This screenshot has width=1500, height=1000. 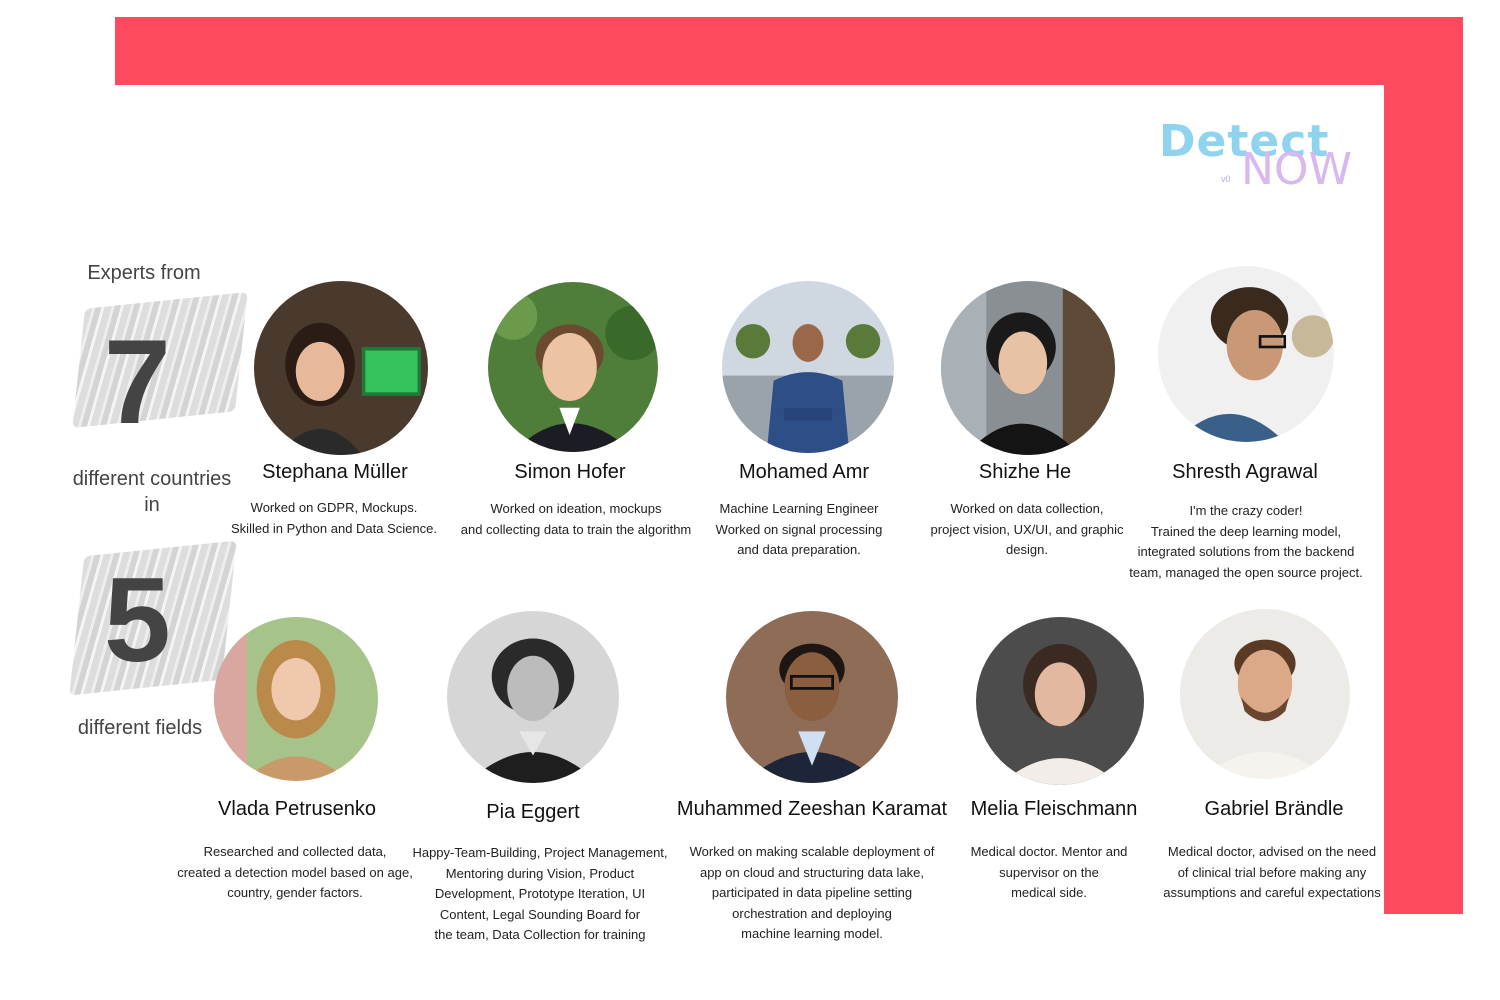 What do you see at coordinates (334, 528) in the screenshot?
I see `description-line: Skilled in Python and Data Science.` at bounding box center [334, 528].